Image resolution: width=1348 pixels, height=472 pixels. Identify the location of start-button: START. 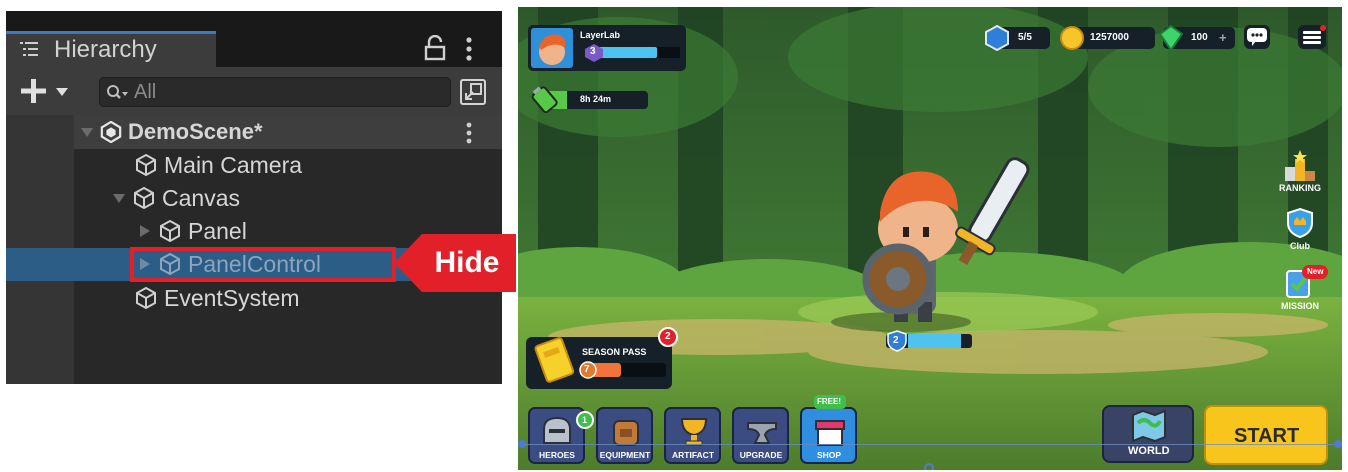
(1266, 435).